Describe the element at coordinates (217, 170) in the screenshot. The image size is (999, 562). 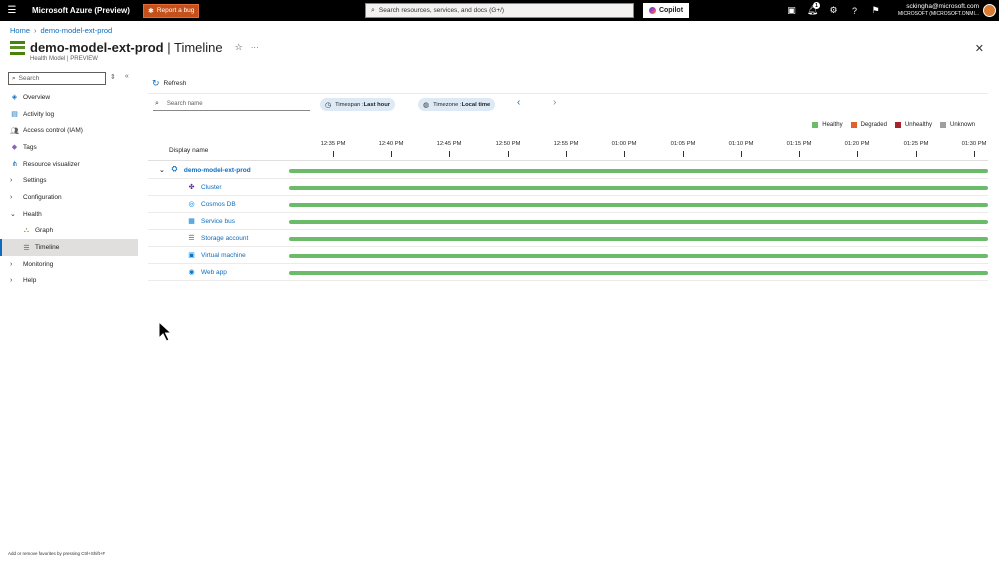
I see `row-name: demo-model-ext-prod` at that location.